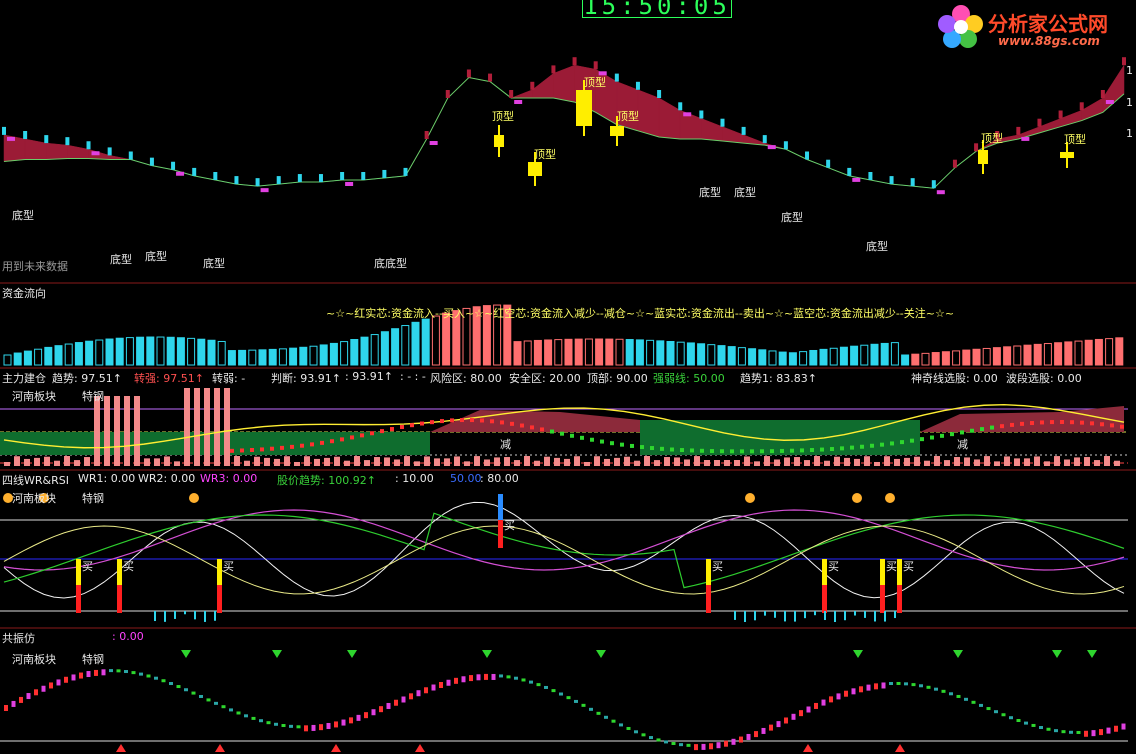  I want to click on site-logo: 分析家公式网 www.88gs.com, so click(1036, 28).